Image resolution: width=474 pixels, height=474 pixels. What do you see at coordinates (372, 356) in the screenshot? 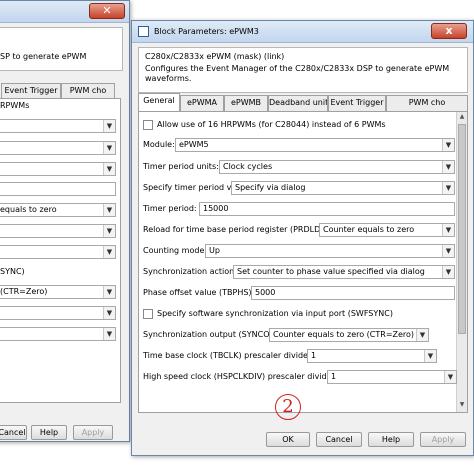
I see `tbclk-select: 1 ▼` at bounding box center [372, 356].